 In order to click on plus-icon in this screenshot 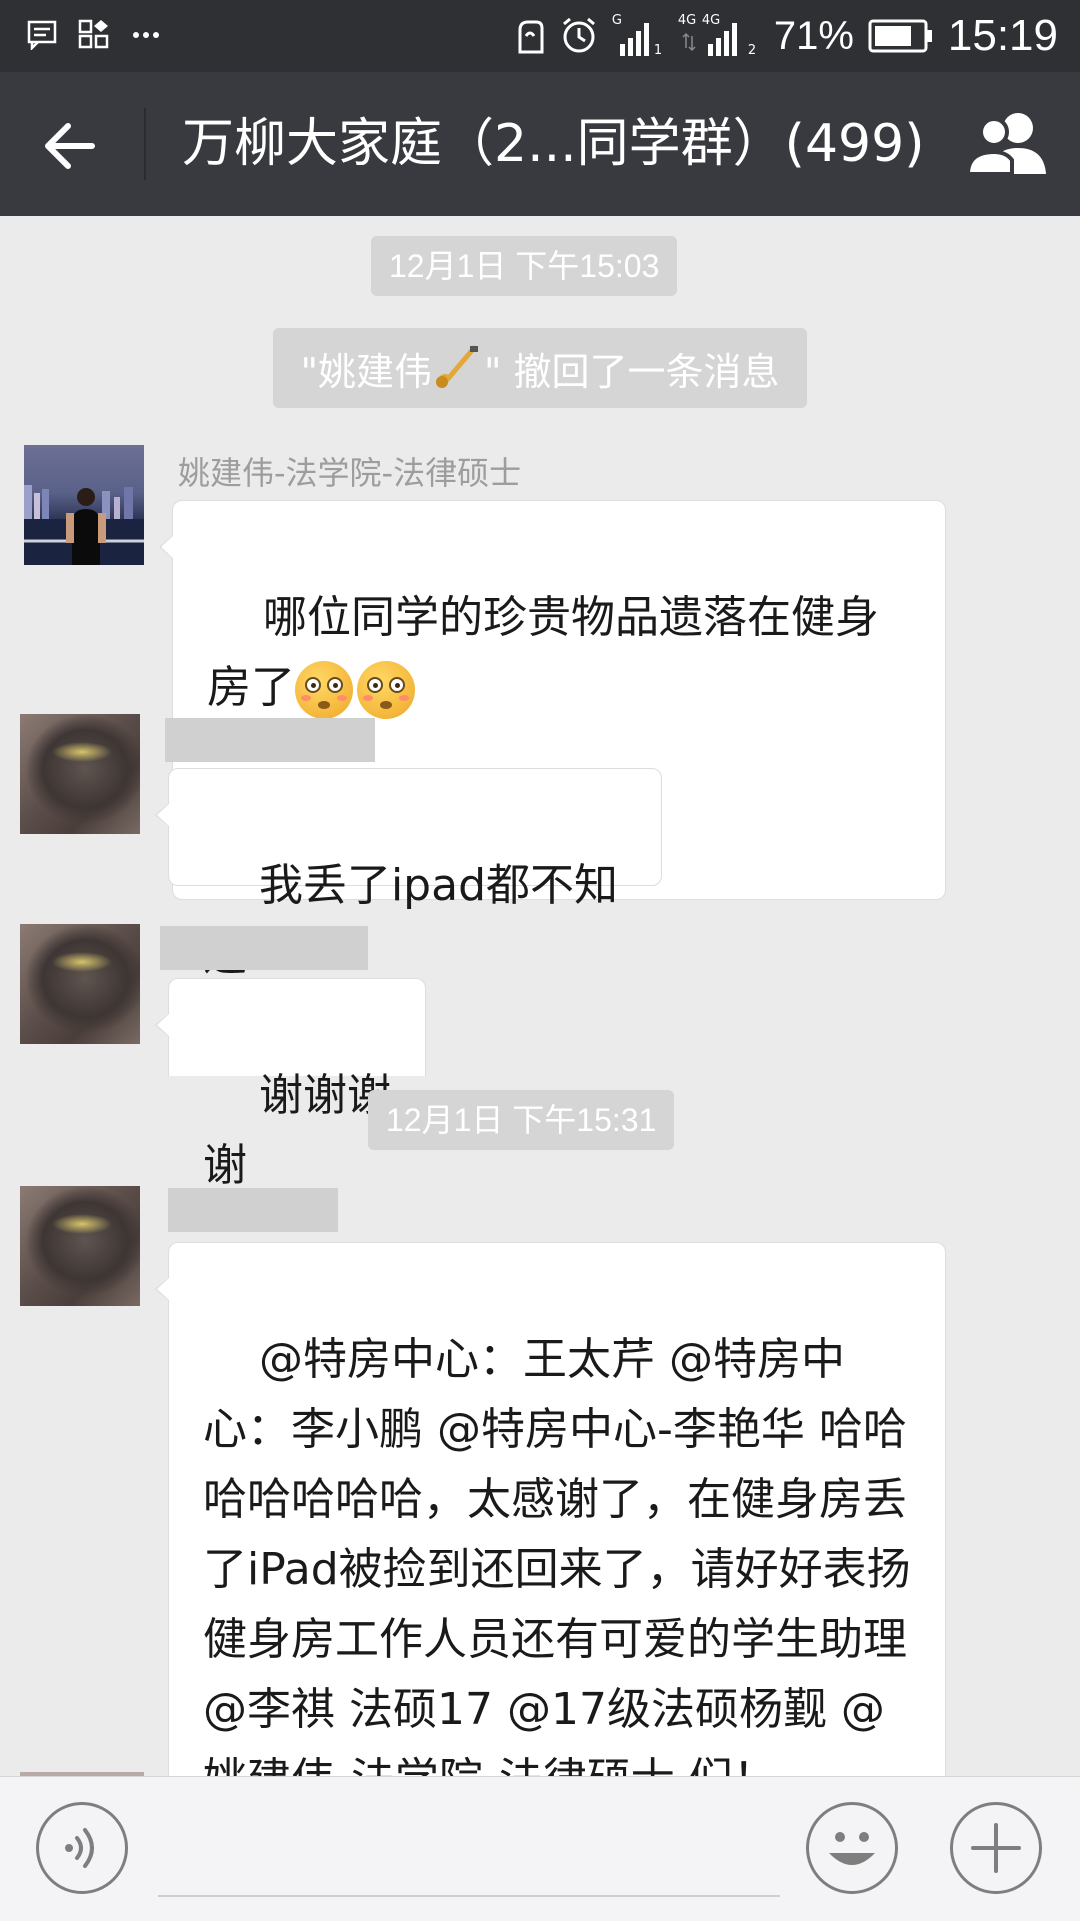, I will do `click(996, 1848)`.